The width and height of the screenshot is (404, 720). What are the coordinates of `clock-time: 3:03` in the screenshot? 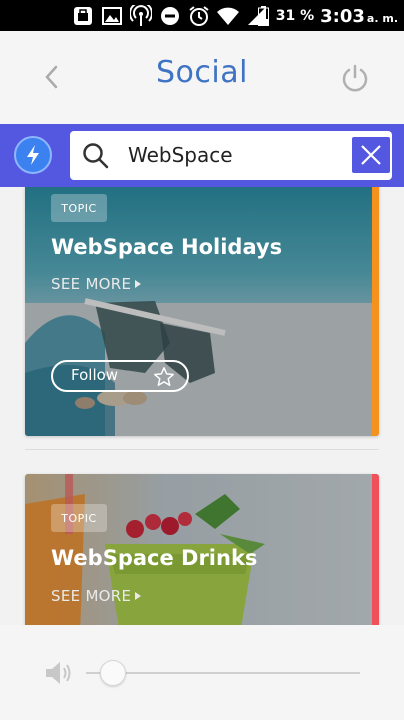 It's located at (342, 16).